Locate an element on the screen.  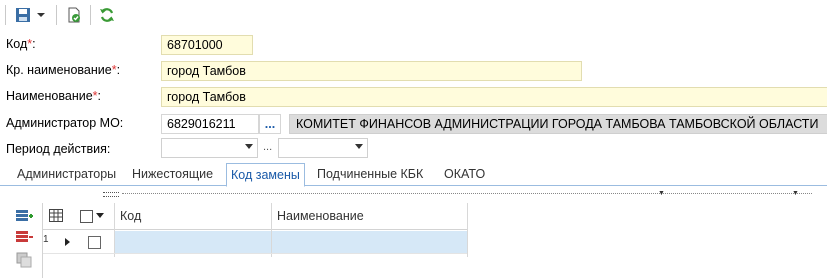
grid-header is located at coordinates (255, 216).